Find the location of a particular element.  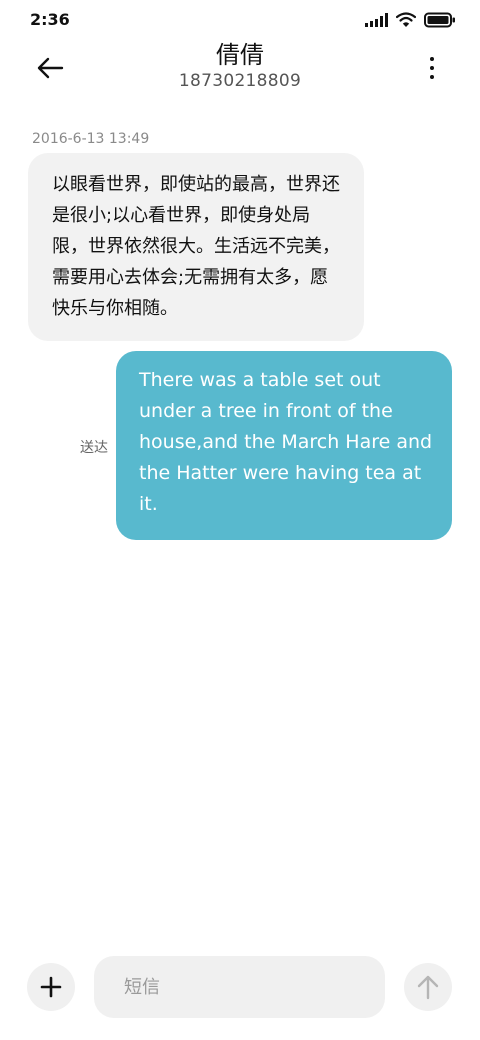

up-arrow-icon is located at coordinates (428, 987).